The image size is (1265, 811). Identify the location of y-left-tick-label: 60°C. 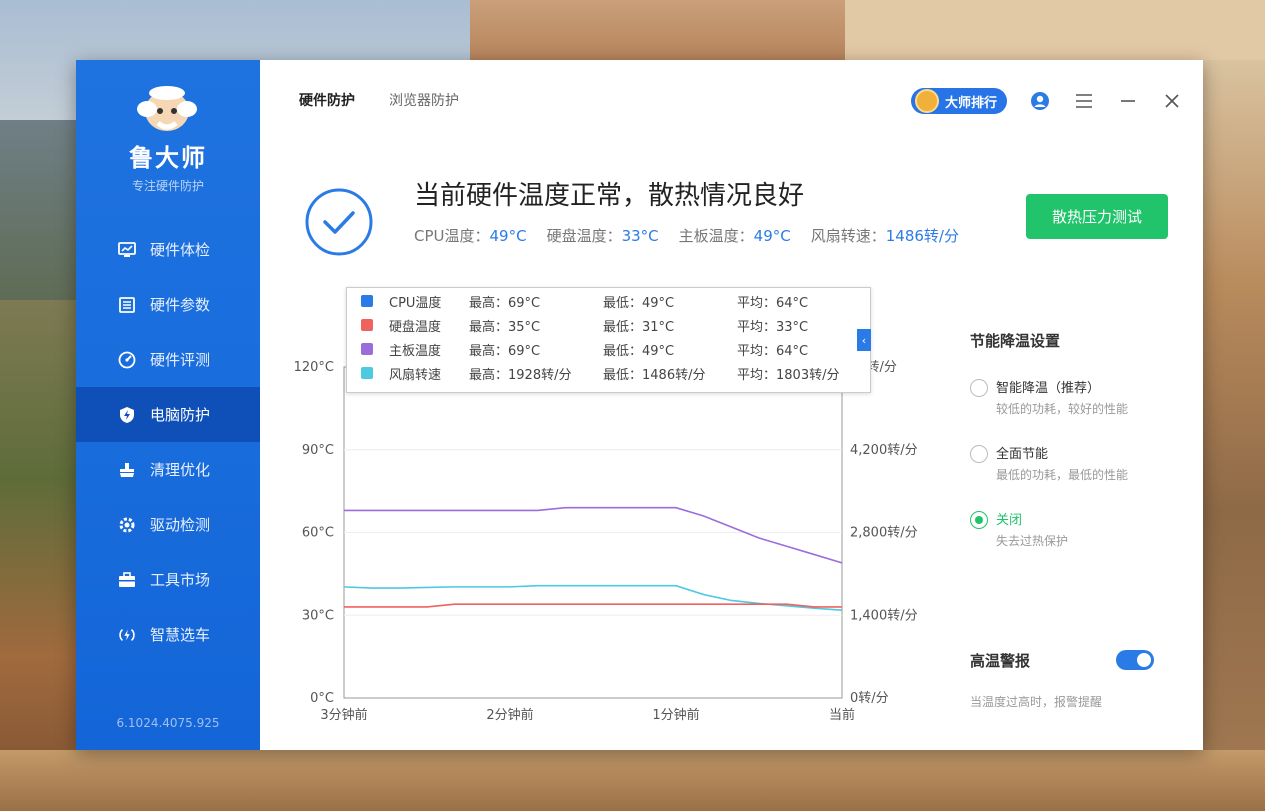
(318, 533).